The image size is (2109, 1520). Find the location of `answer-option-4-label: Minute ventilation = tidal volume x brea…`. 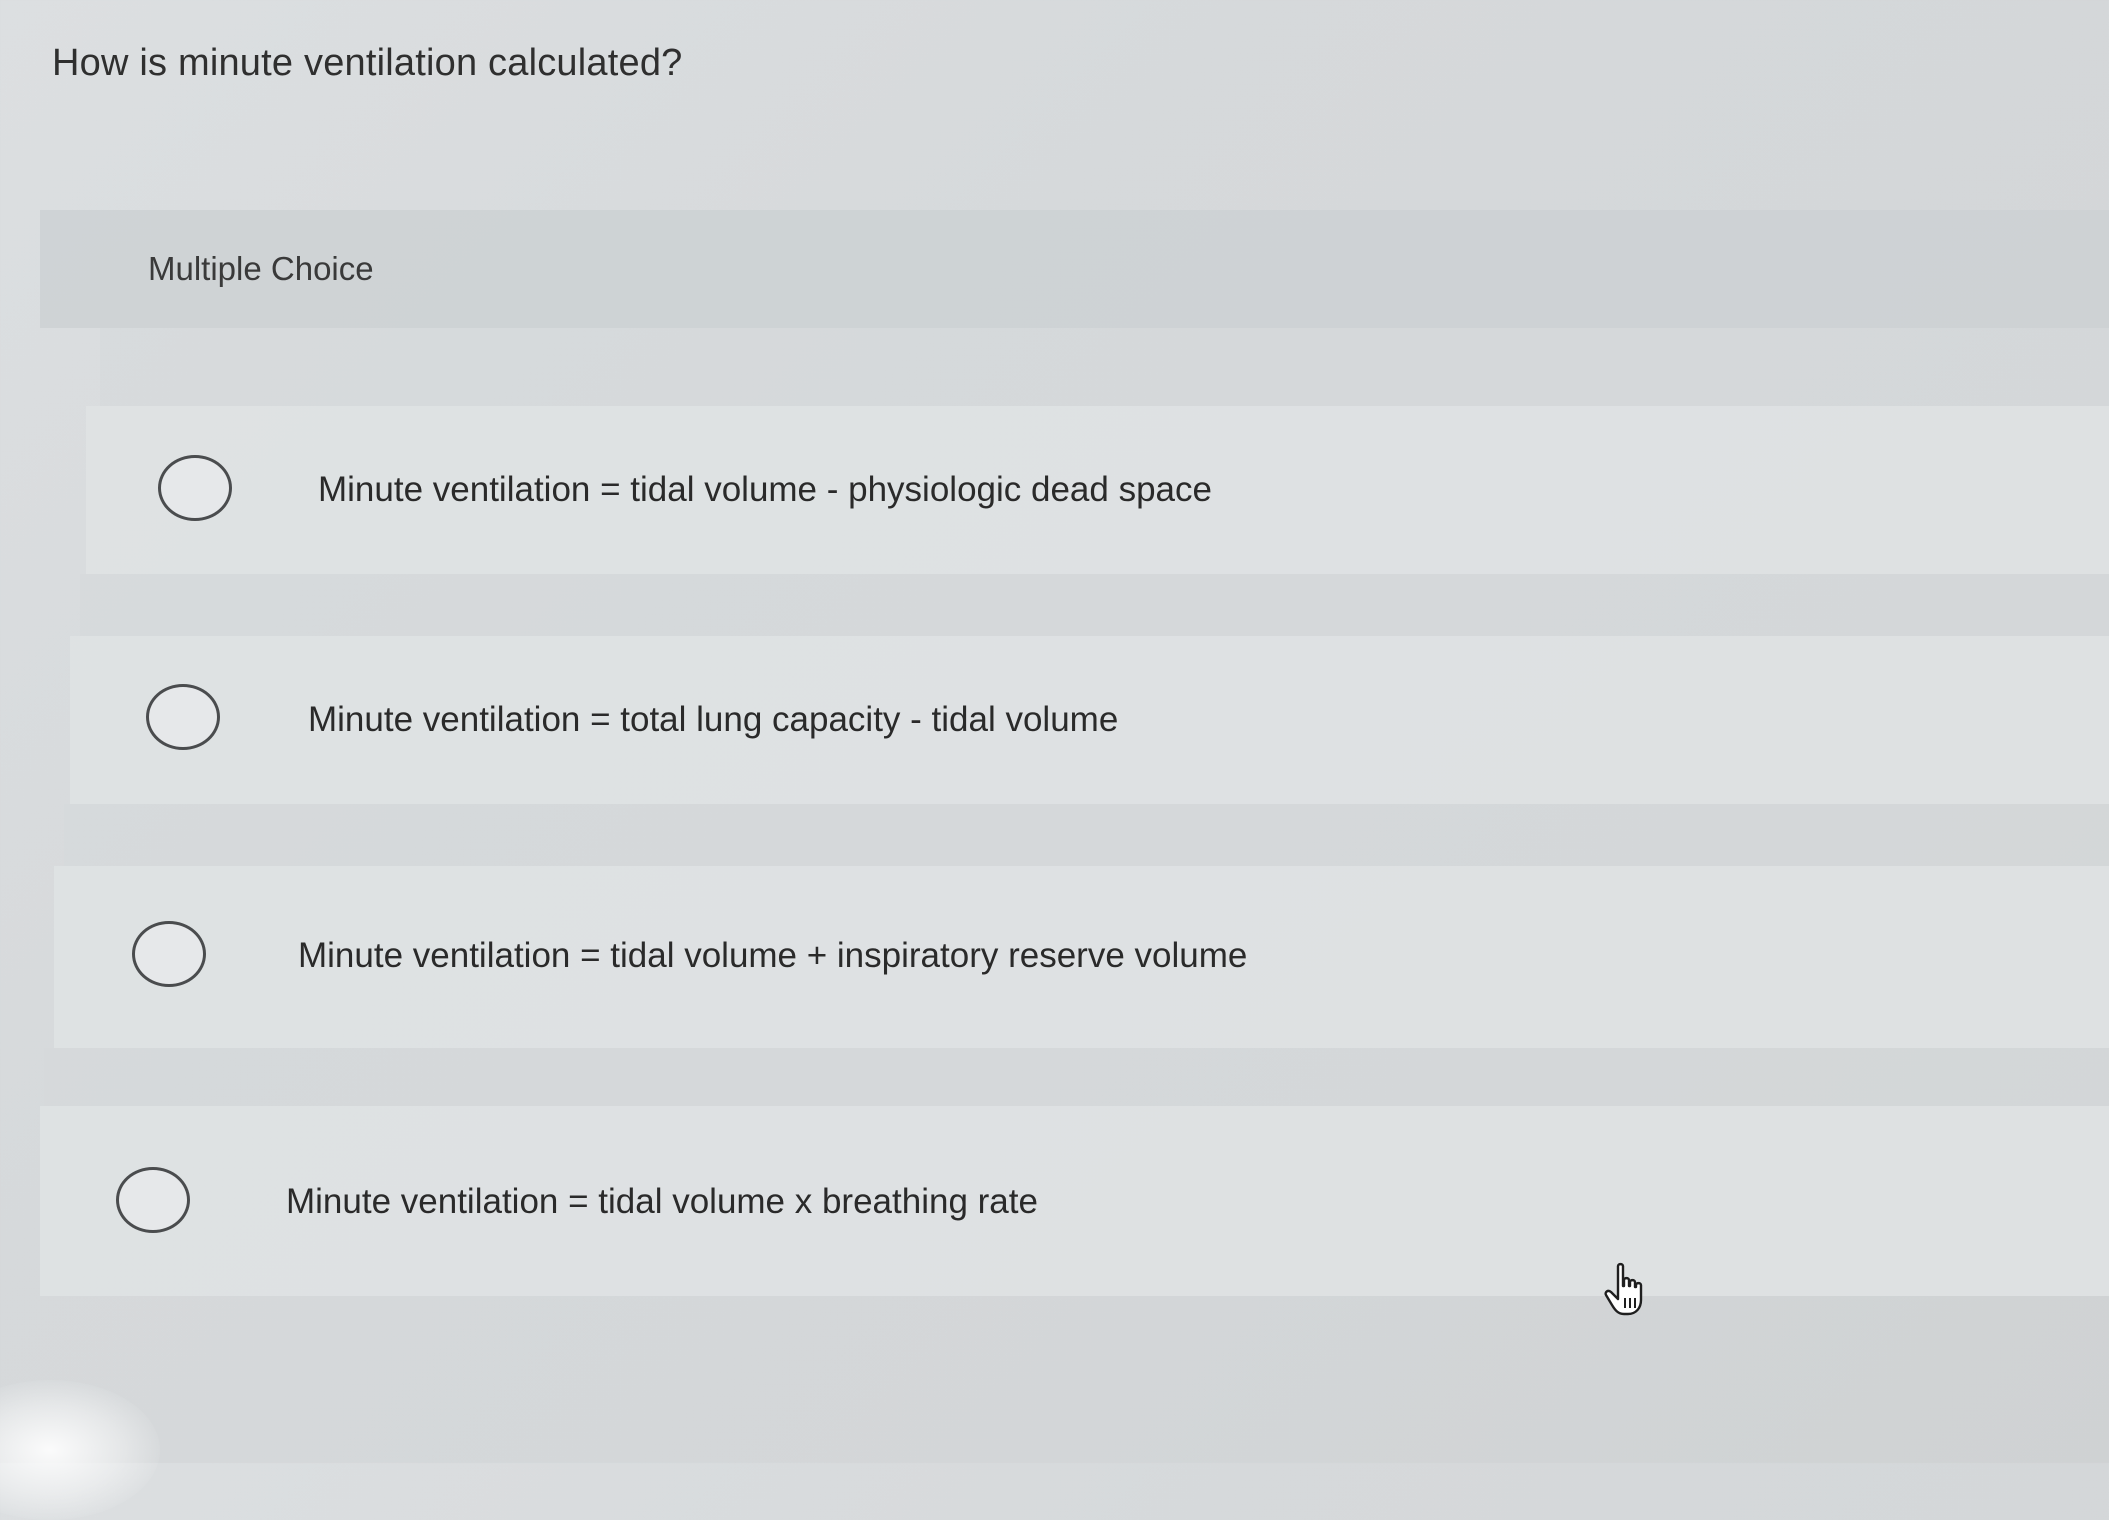

answer-option-4-label: Minute ventilation = tidal volume x brea… is located at coordinates (662, 1202).